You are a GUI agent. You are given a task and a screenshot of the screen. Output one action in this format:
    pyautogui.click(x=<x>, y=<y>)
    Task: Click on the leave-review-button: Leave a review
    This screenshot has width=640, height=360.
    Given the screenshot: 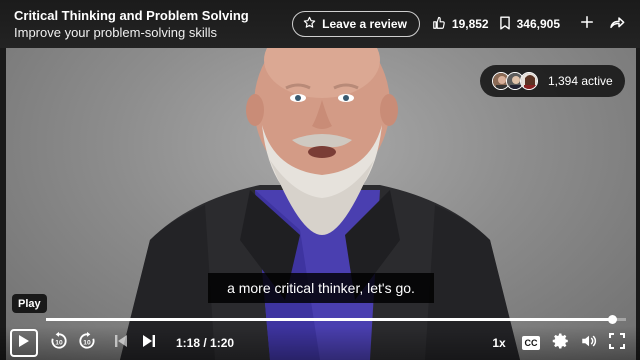 What is the action you would take?
    pyautogui.click(x=356, y=24)
    